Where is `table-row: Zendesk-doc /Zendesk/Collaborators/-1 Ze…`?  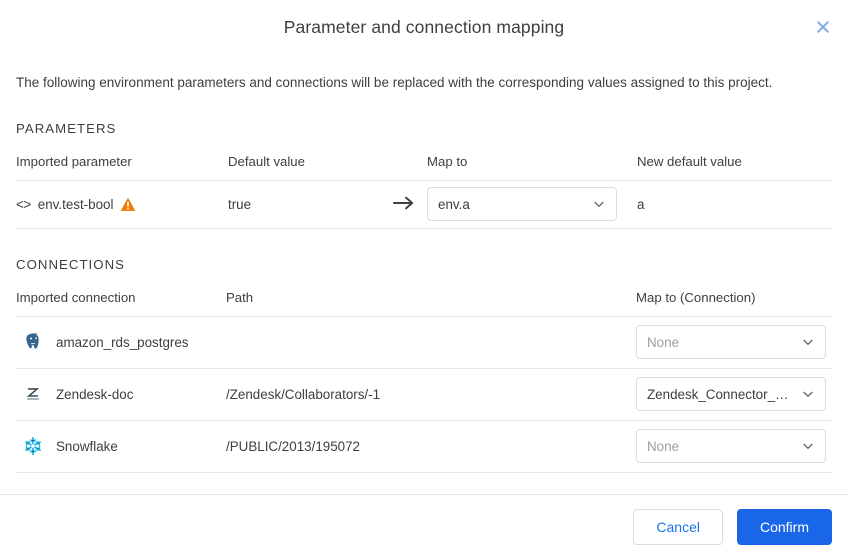
table-row: Zendesk-doc /Zendesk/Collaborators/-1 Ze… is located at coordinates (424, 394).